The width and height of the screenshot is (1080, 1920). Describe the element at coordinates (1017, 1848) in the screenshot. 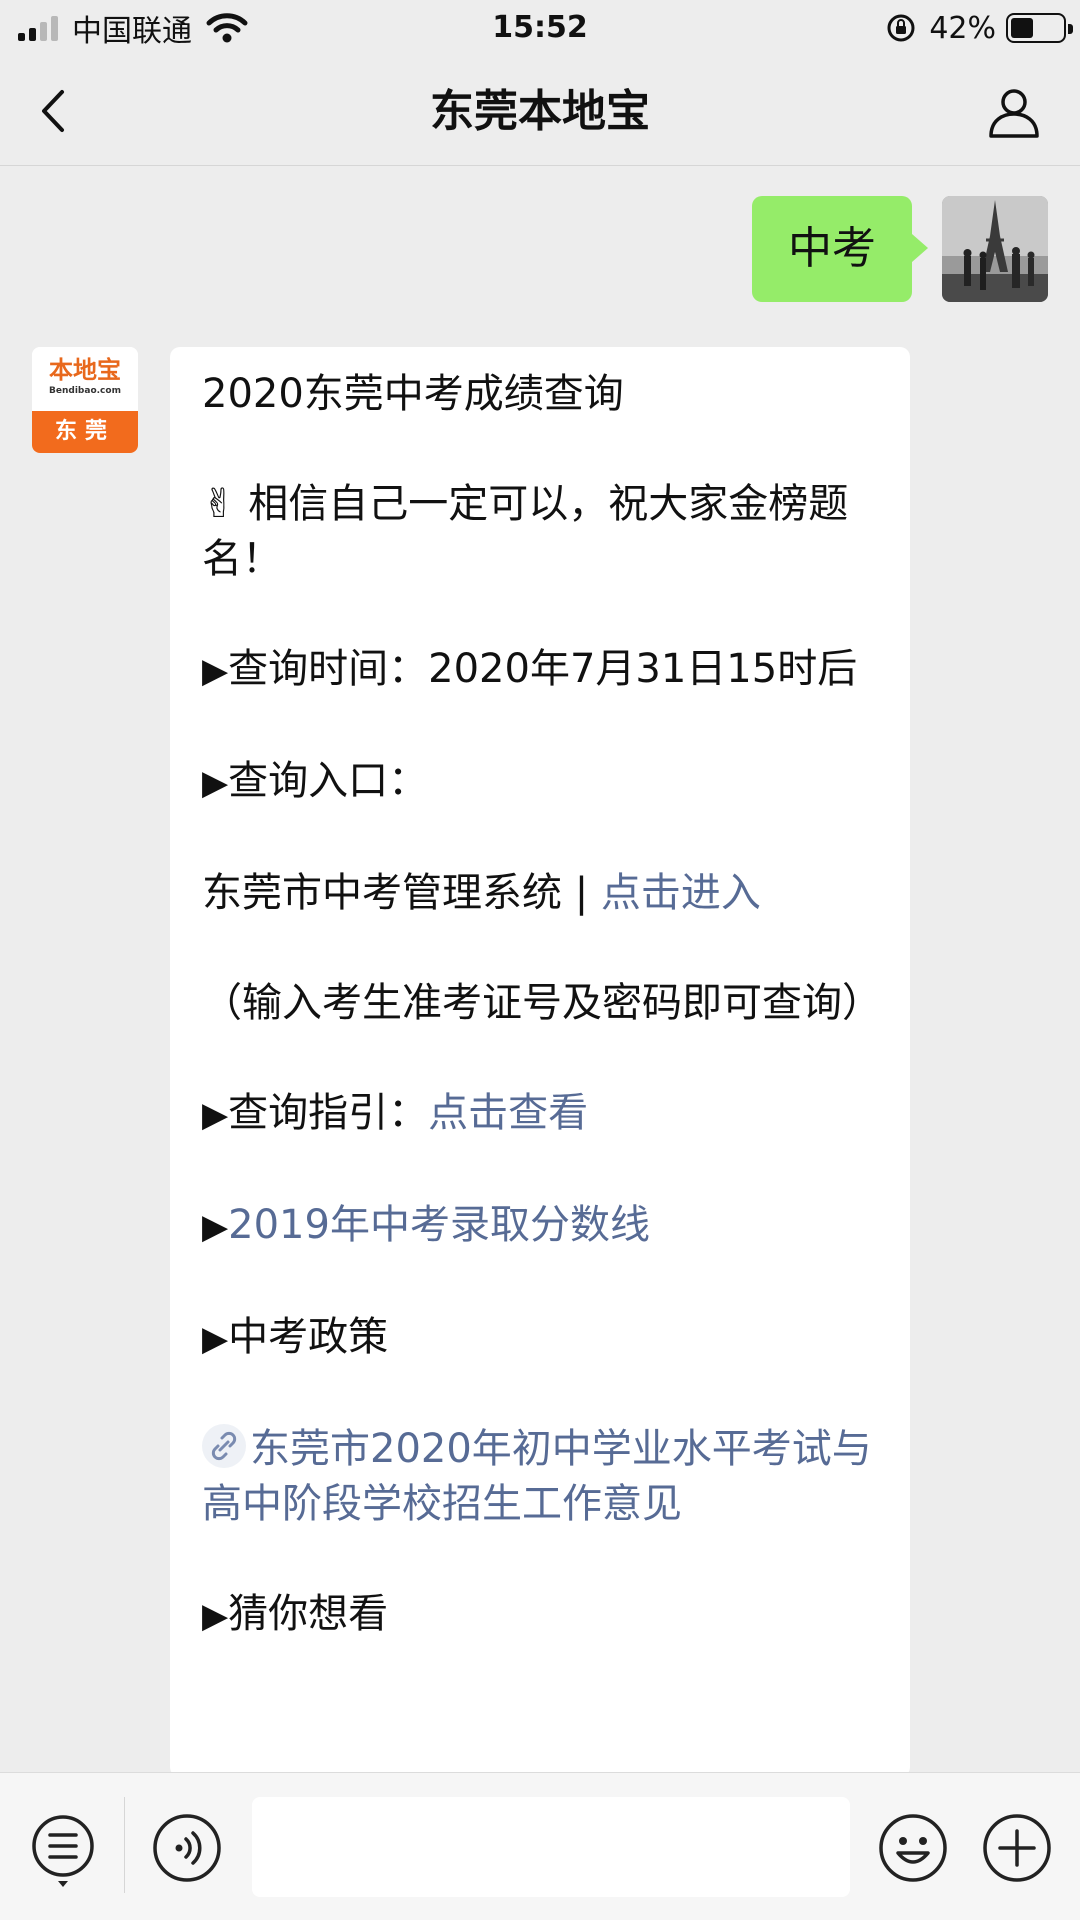

I see `plus-icon` at that location.